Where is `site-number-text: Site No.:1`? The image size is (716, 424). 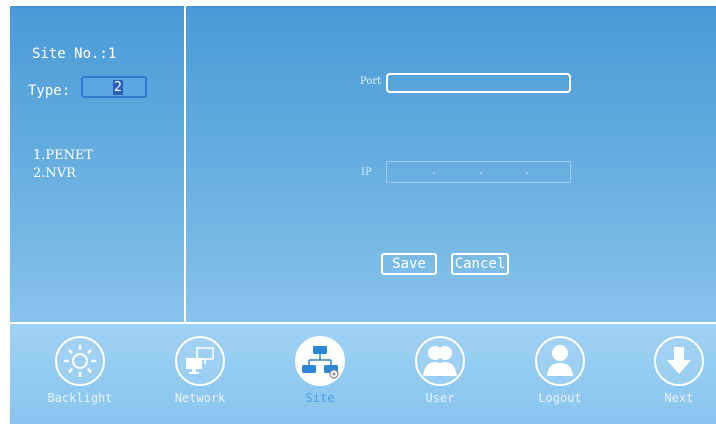
site-number-text: Site No.:1 is located at coordinates (74, 54).